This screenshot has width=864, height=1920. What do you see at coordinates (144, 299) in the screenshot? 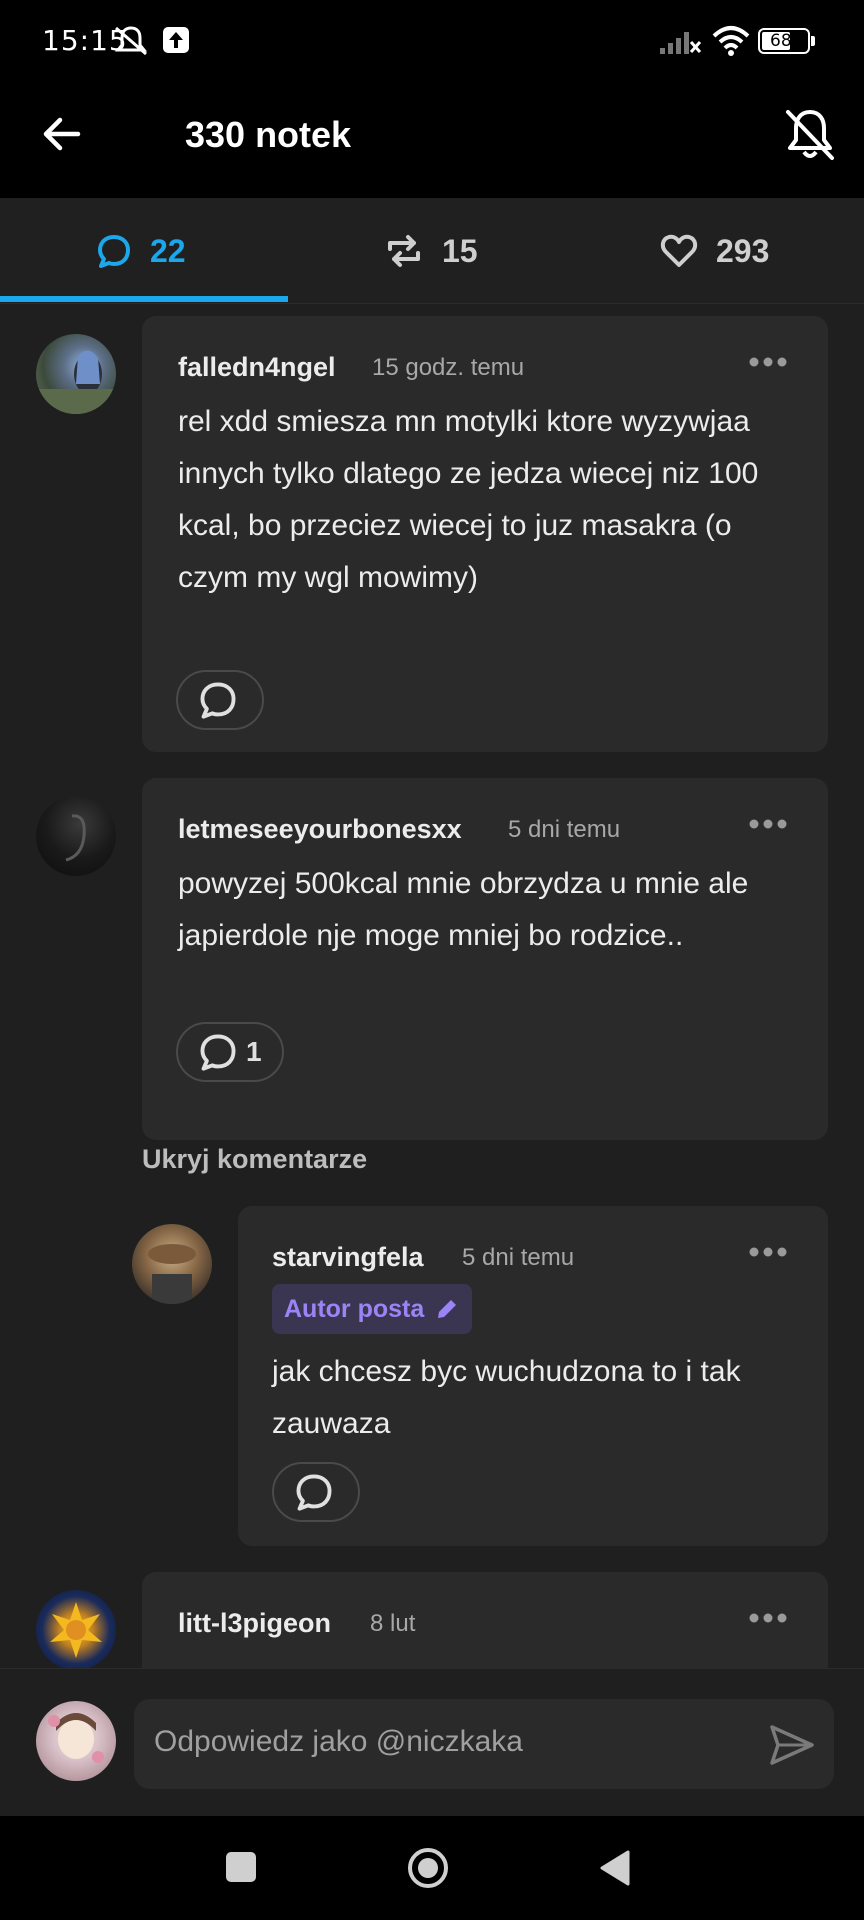
I see `active-tab-indicator` at bounding box center [144, 299].